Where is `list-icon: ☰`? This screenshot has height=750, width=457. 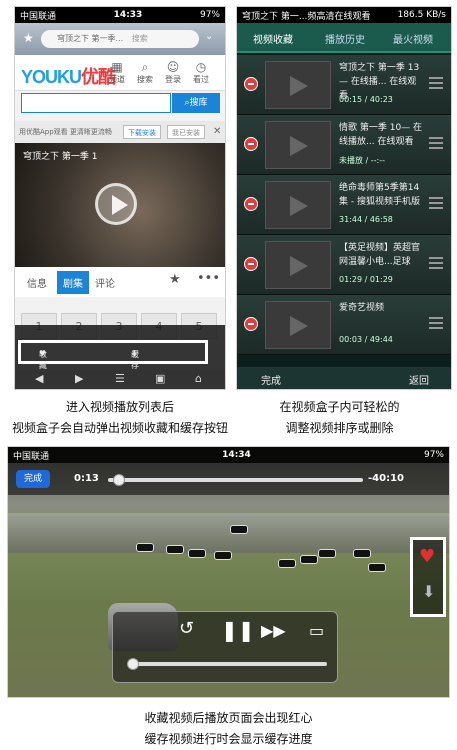
list-icon: ☰ is located at coordinates (120, 378).